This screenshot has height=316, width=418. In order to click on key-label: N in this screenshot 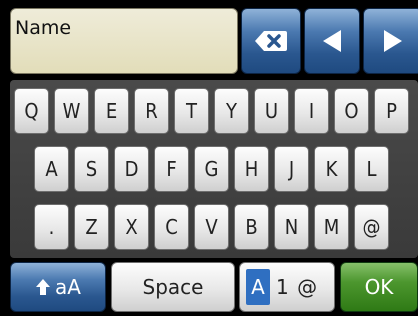, I will do `click(291, 227)`.